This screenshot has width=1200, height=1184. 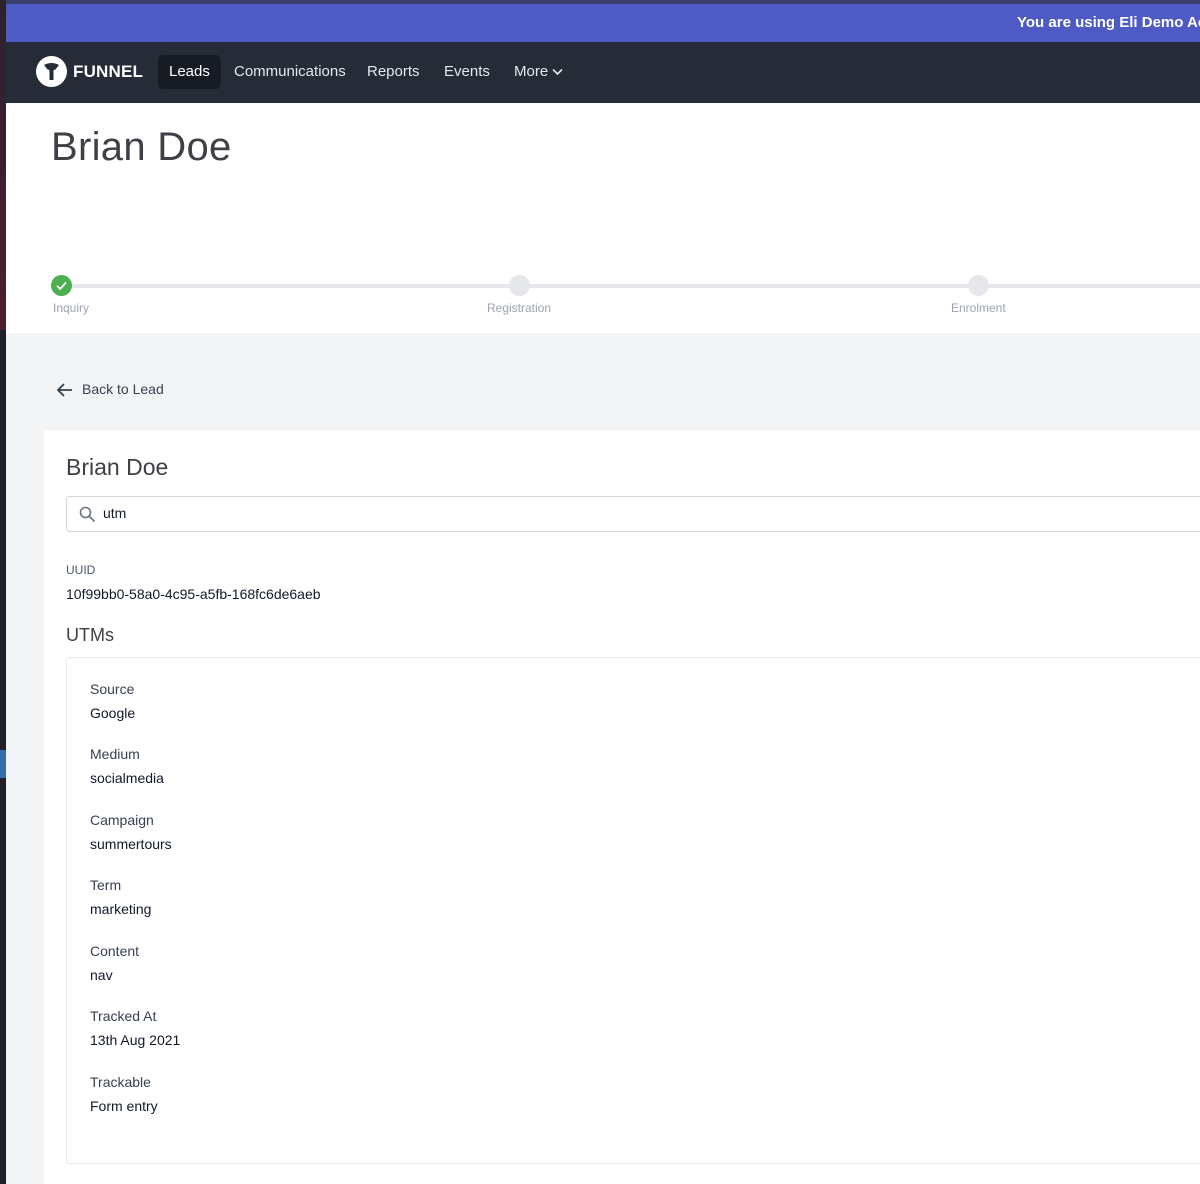 What do you see at coordinates (61, 285) in the screenshot?
I see `step-inquiry-check-icon` at bounding box center [61, 285].